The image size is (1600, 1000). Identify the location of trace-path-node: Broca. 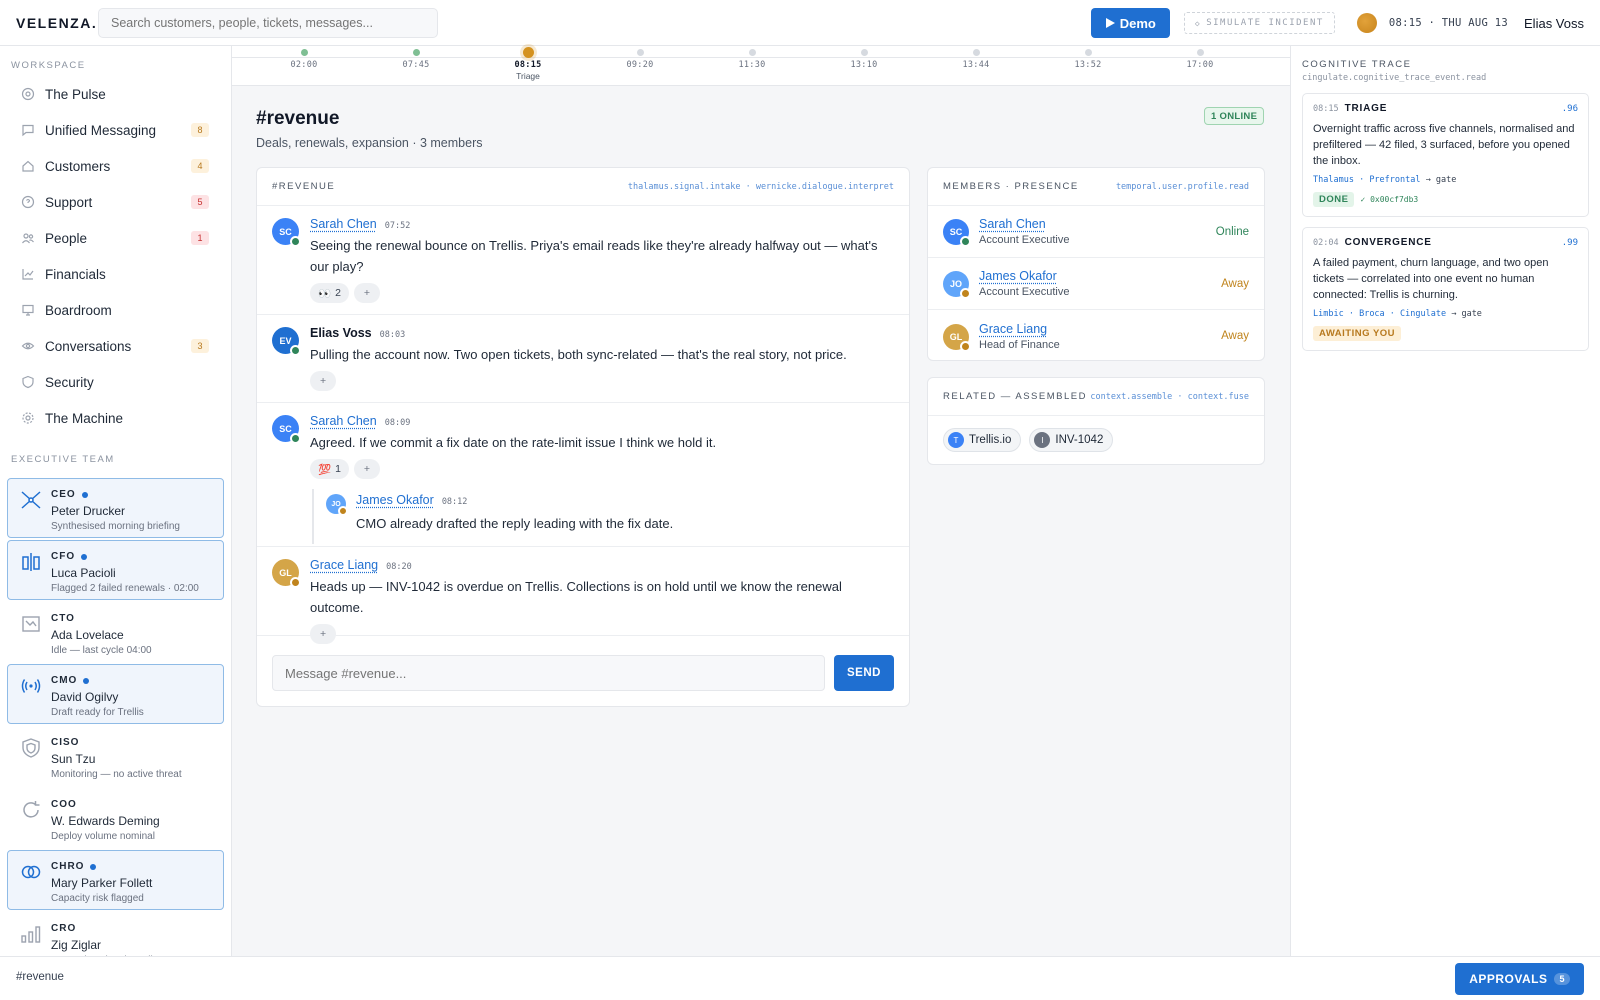
(1372, 314).